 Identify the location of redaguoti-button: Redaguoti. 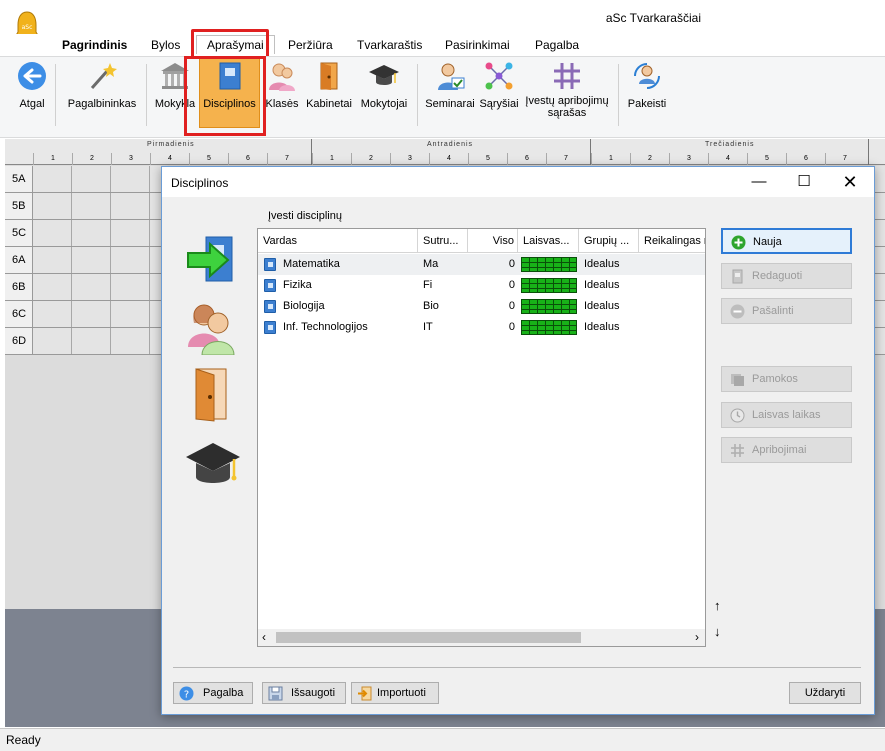
(786, 276).